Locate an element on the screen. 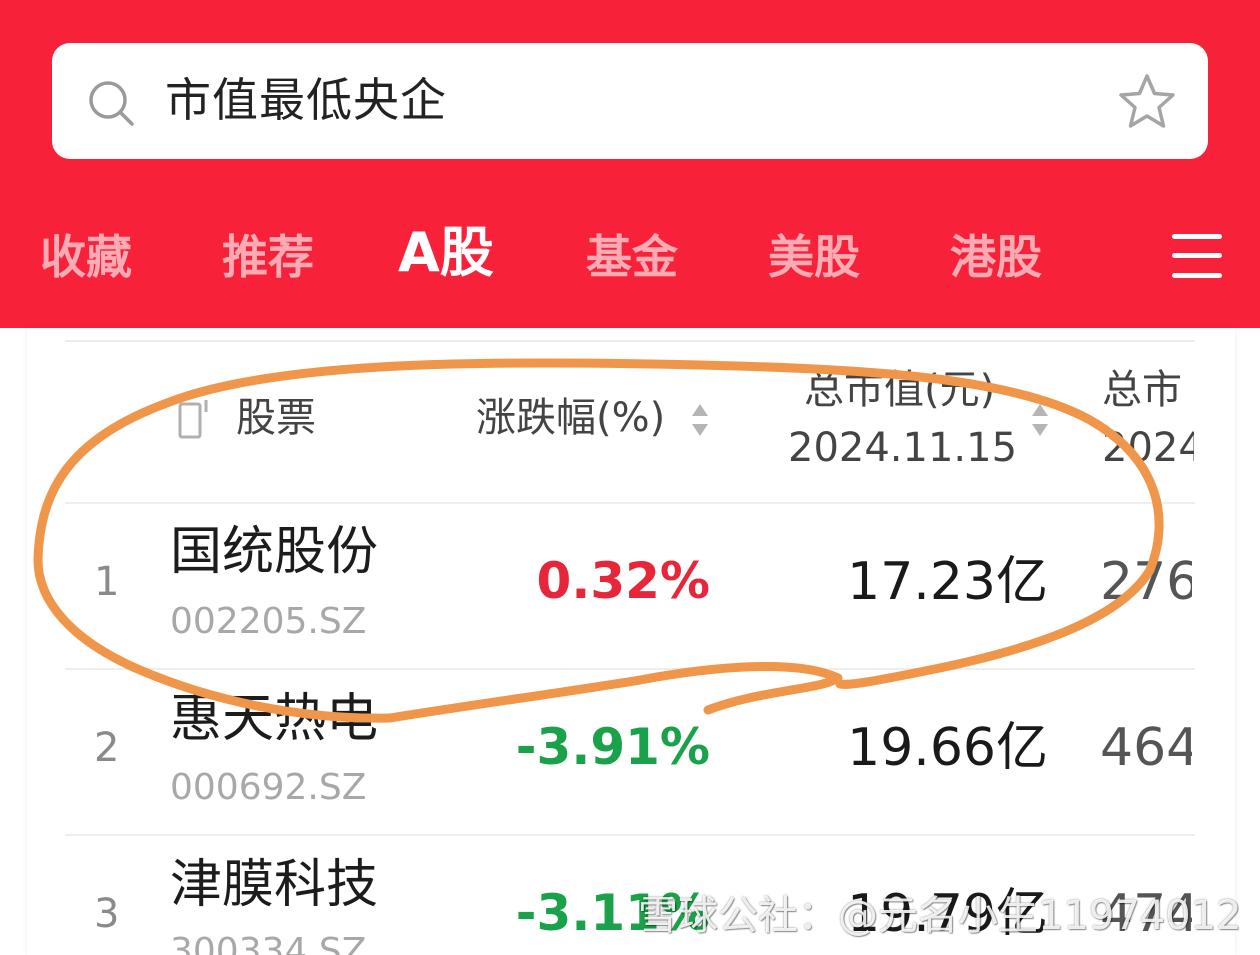  sort-market-cap-icon is located at coordinates (1040, 422).